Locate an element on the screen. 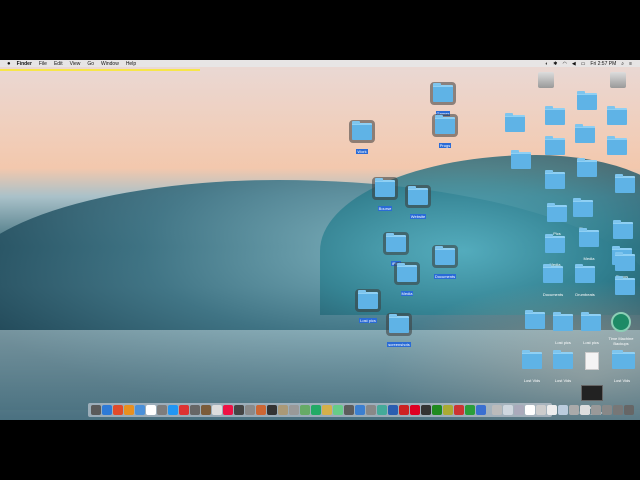 This screenshot has width=640, height=480. menu-clock: Fri 2:57 PM is located at coordinates (603, 64).